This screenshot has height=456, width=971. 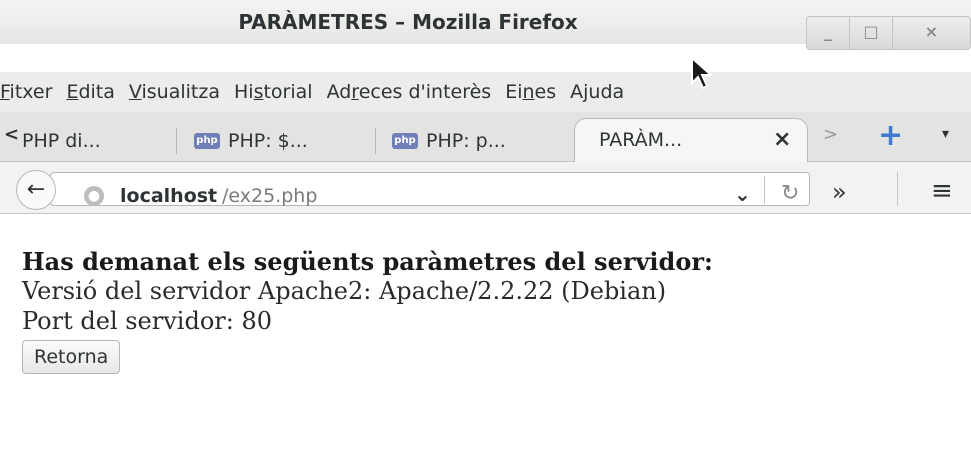 What do you see at coordinates (790, 193) in the screenshot?
I see `reload-icon: ↻` at bounding box center [790, 193].